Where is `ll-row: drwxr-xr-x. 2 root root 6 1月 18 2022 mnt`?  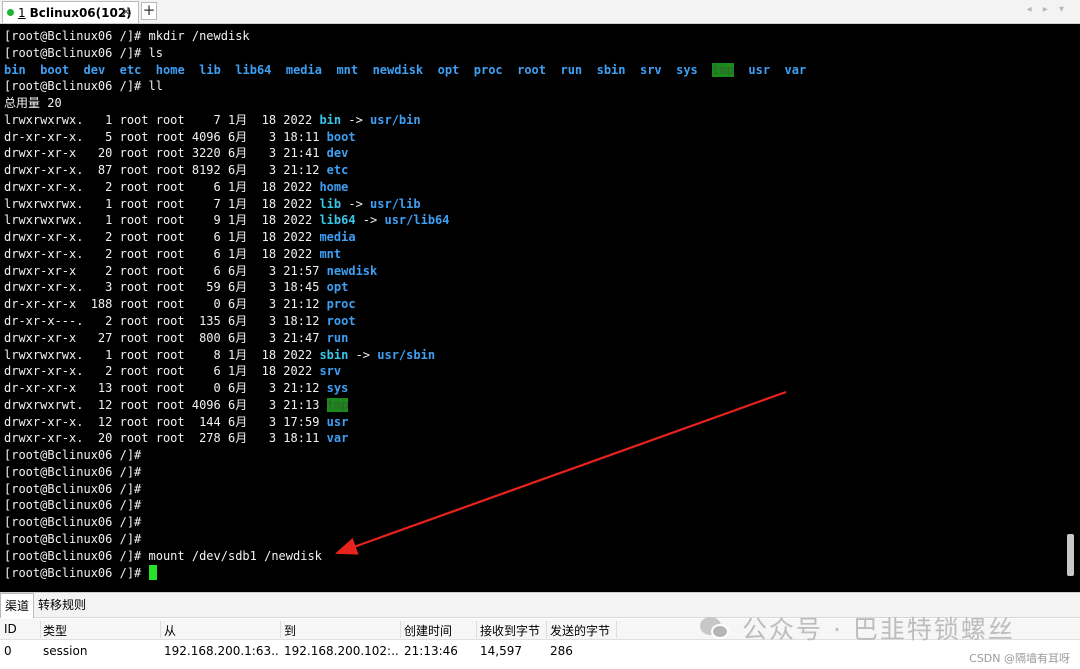
ll-row: drwxr-xr-x. 2 root root 6 1月 18 2022 mnt is located at coordinates (405, 254).